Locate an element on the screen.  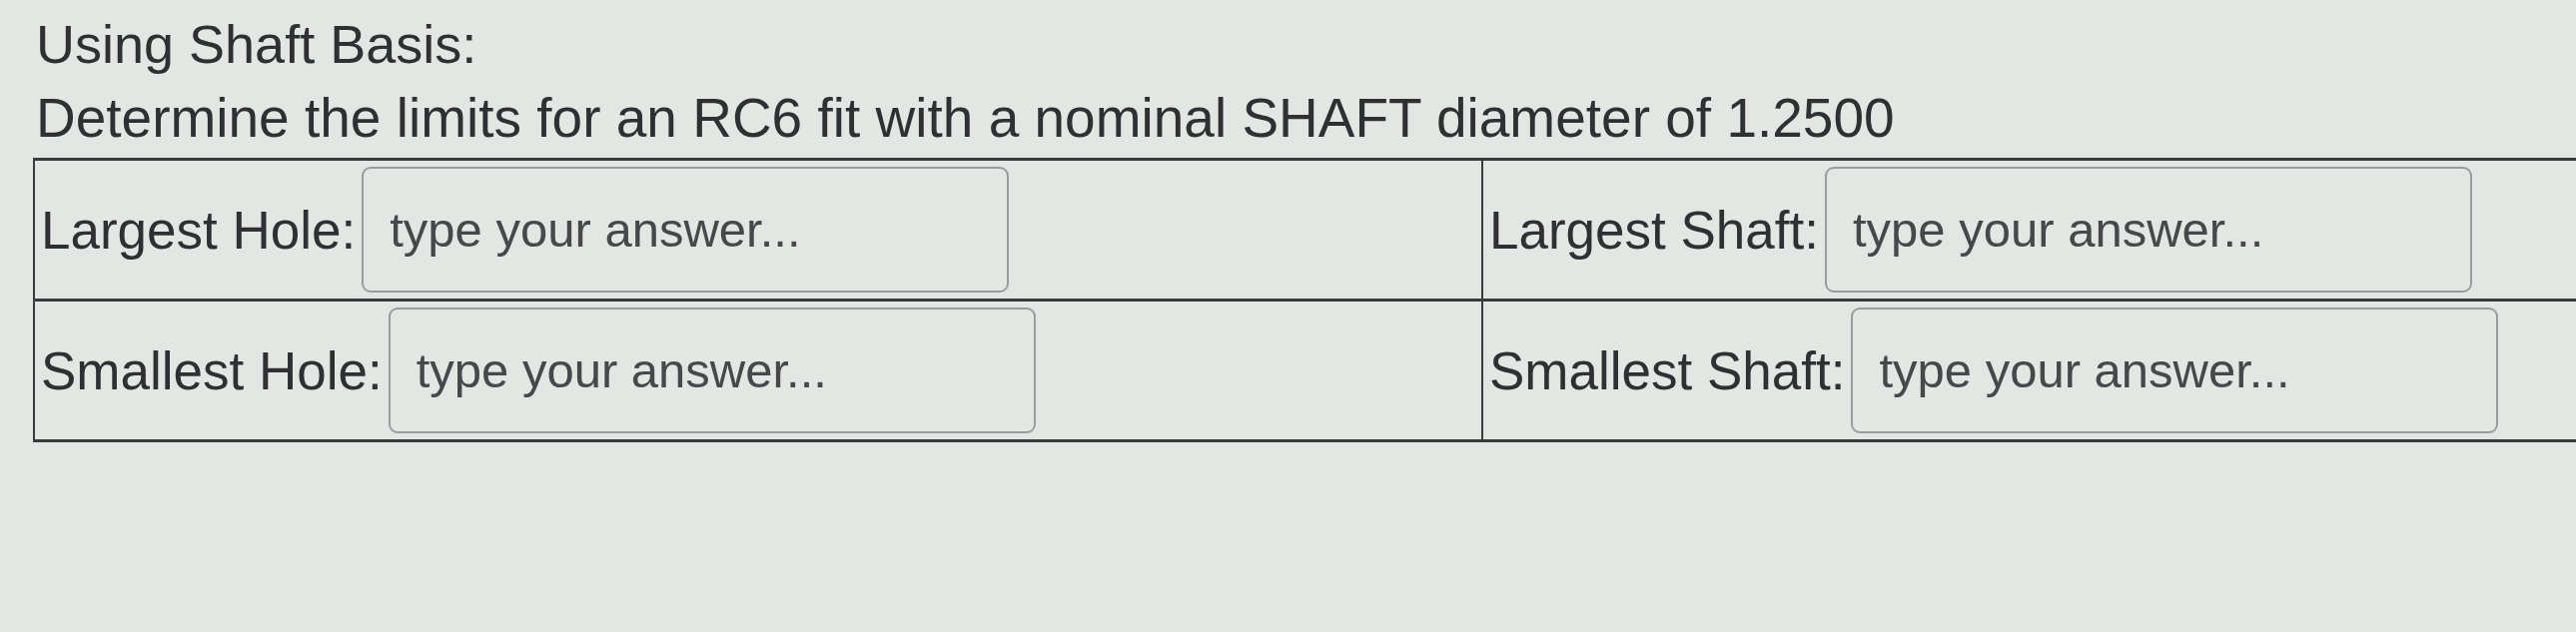
field-label: Largest Hole: is located at coordinates (199, 230).